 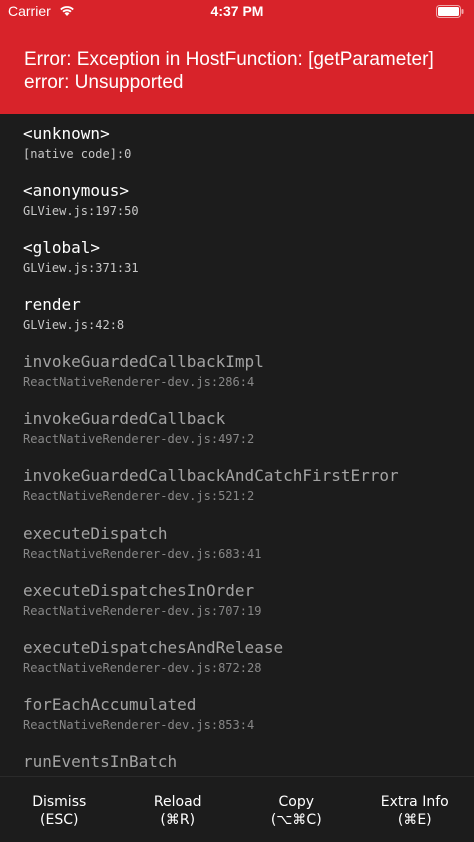 I want to click on frame-location: ReactNativeRenderer-dev.js:497:2, so click(x=139, y=439).